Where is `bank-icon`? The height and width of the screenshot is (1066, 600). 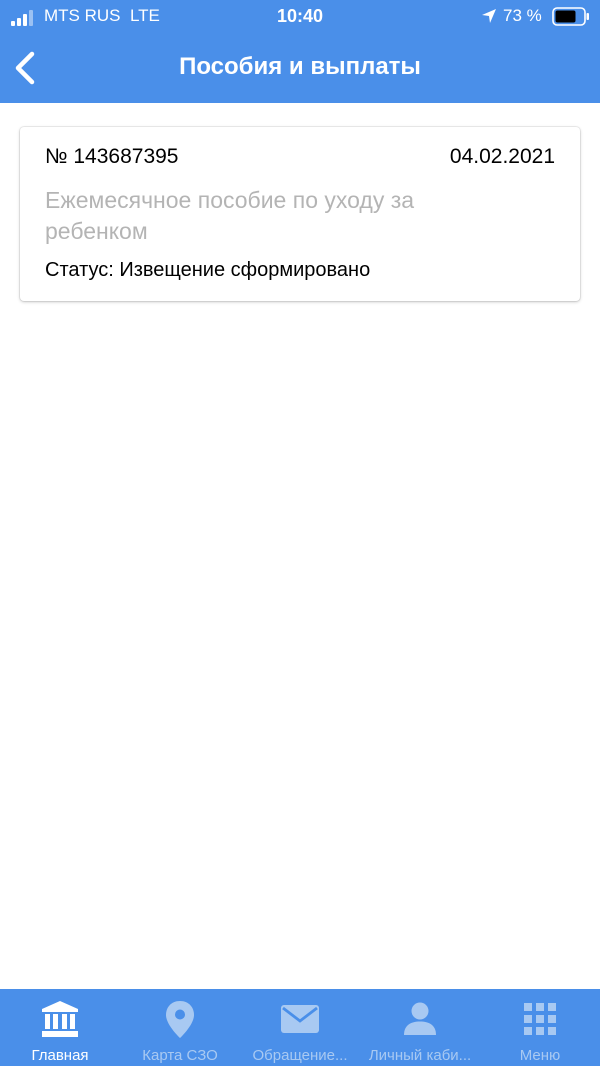
bank-icon is located at coordinates (60, 1019).